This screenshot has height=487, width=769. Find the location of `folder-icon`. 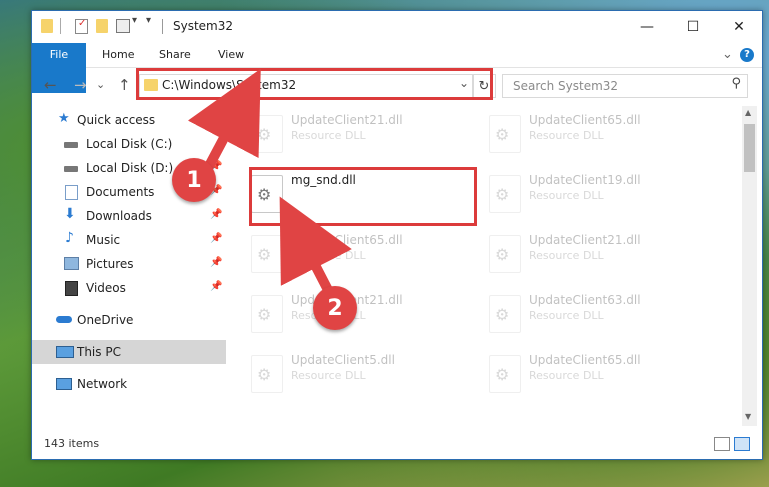

folder-icon is located at coordinates (47, 26).